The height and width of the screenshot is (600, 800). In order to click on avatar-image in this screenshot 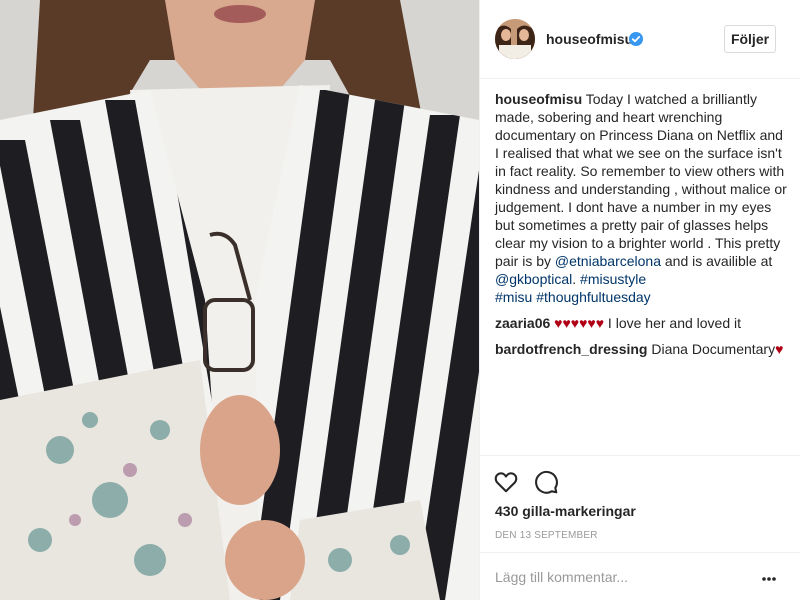, I will do `click(515, 39)`.